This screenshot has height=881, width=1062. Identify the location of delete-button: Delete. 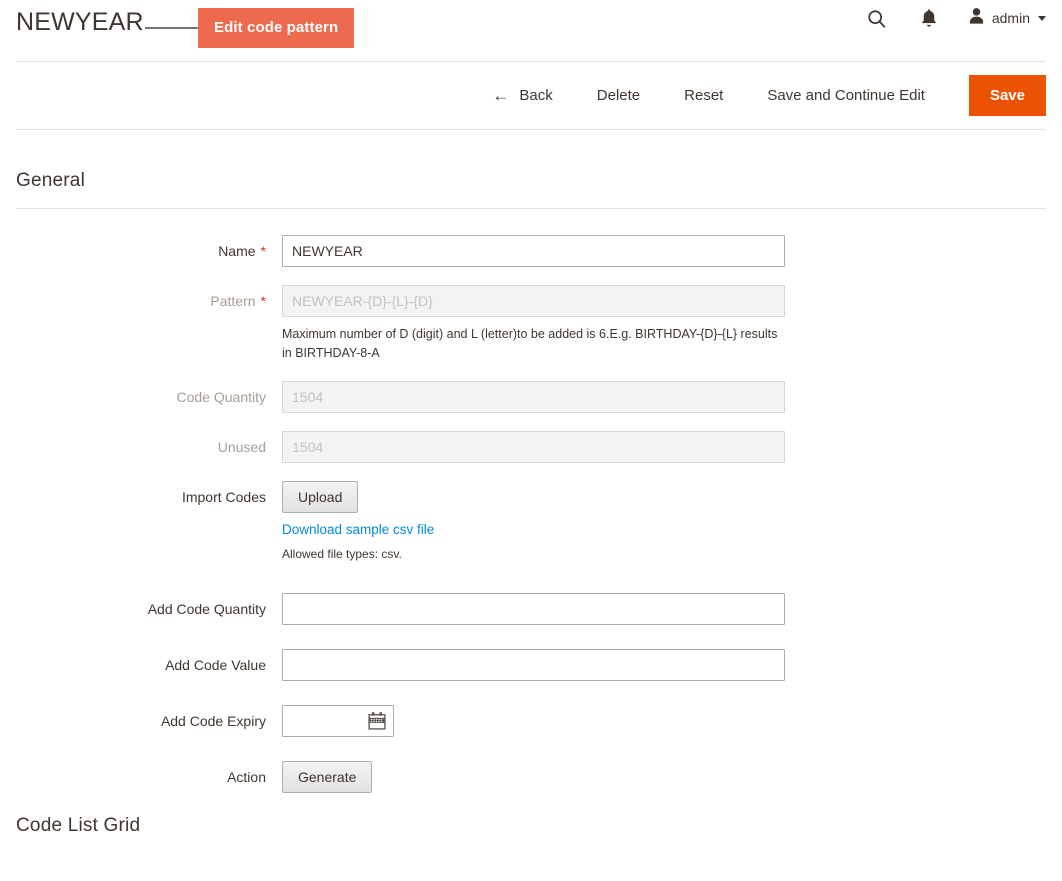
(618, 95).